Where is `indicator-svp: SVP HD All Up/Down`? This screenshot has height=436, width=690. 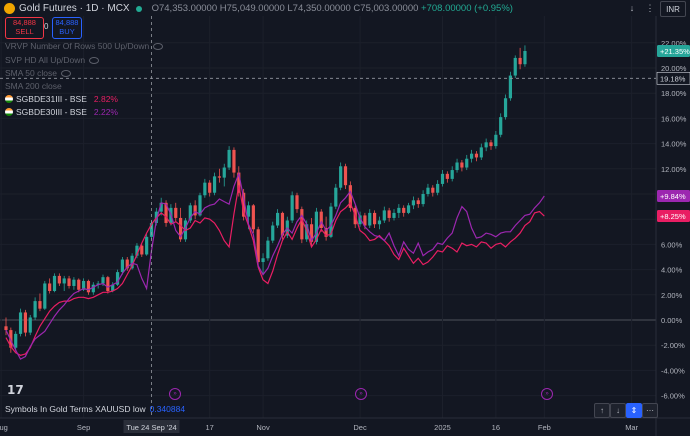
indicator-svp: SVP HD All Up/Down is located at coordinates (52, 60).